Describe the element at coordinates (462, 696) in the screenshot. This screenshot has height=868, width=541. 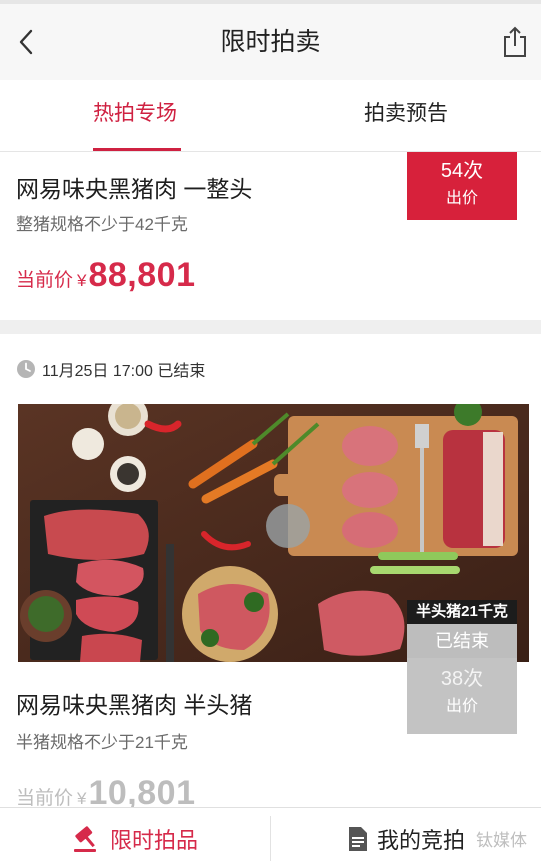
I see `bid-count-badge: 38次 出价` at that location.